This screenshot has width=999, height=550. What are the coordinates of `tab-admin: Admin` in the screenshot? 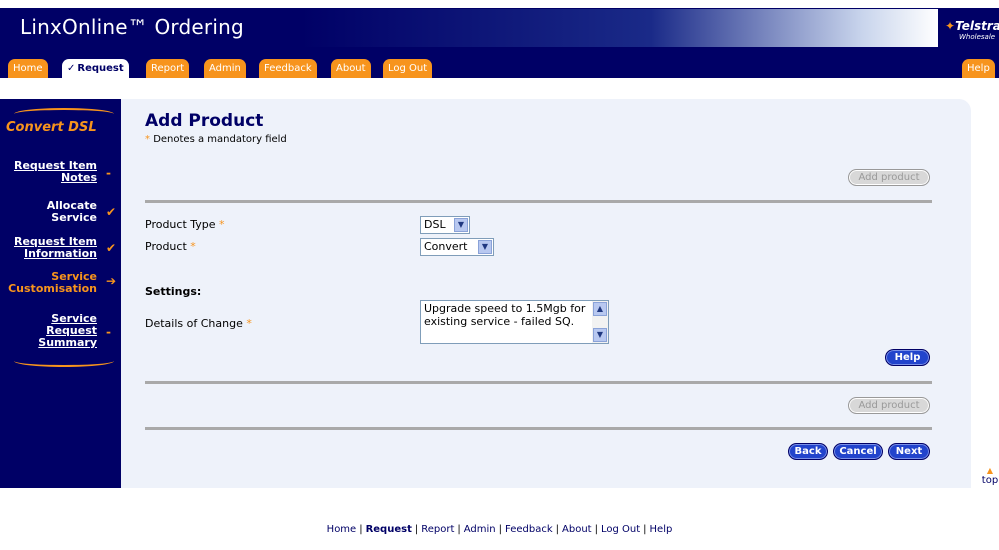 It's located at (225, 68).